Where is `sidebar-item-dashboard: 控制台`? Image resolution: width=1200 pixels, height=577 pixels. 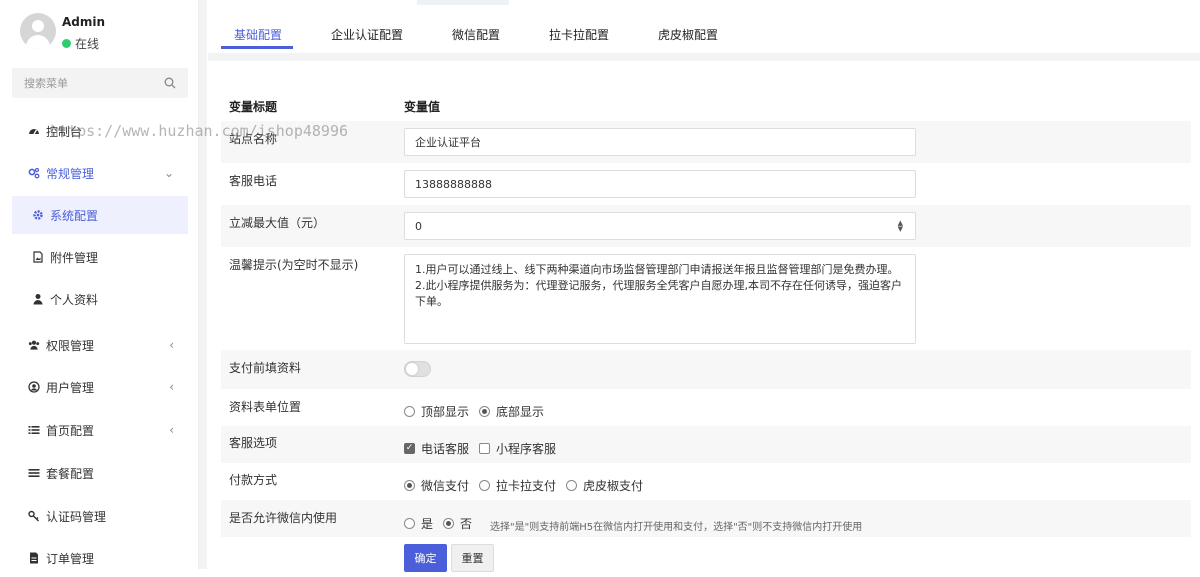
sidebar-item-dashboard: 控制台 is located at coordinates (100, 131).